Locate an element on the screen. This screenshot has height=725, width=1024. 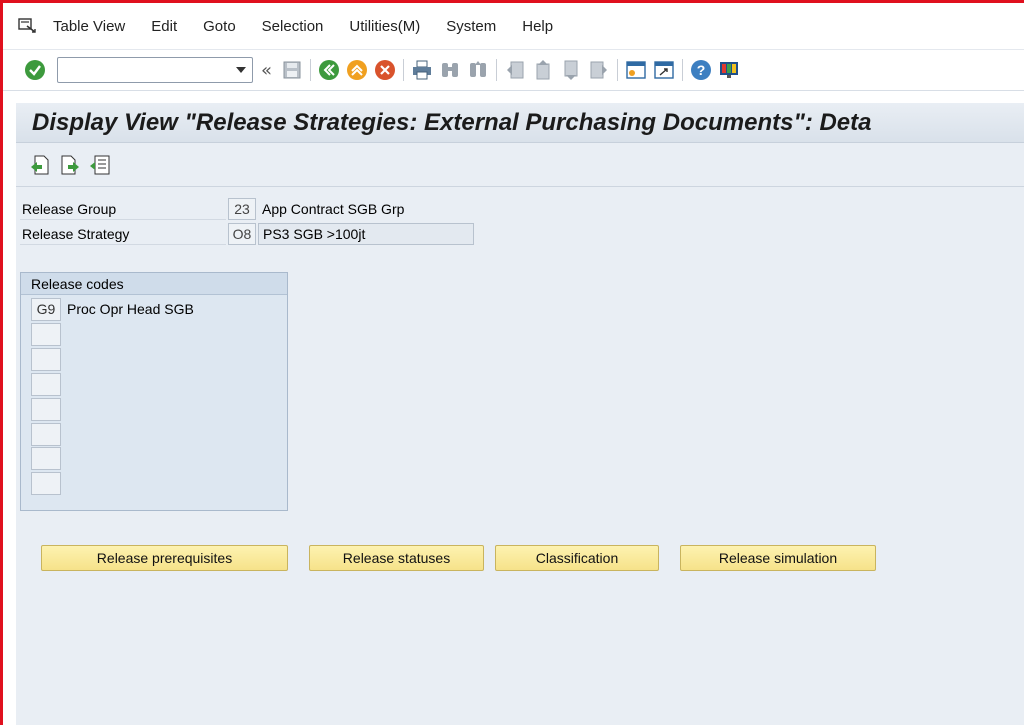
release-simulation-button: Release simulation is located at coordinates (778, 558).